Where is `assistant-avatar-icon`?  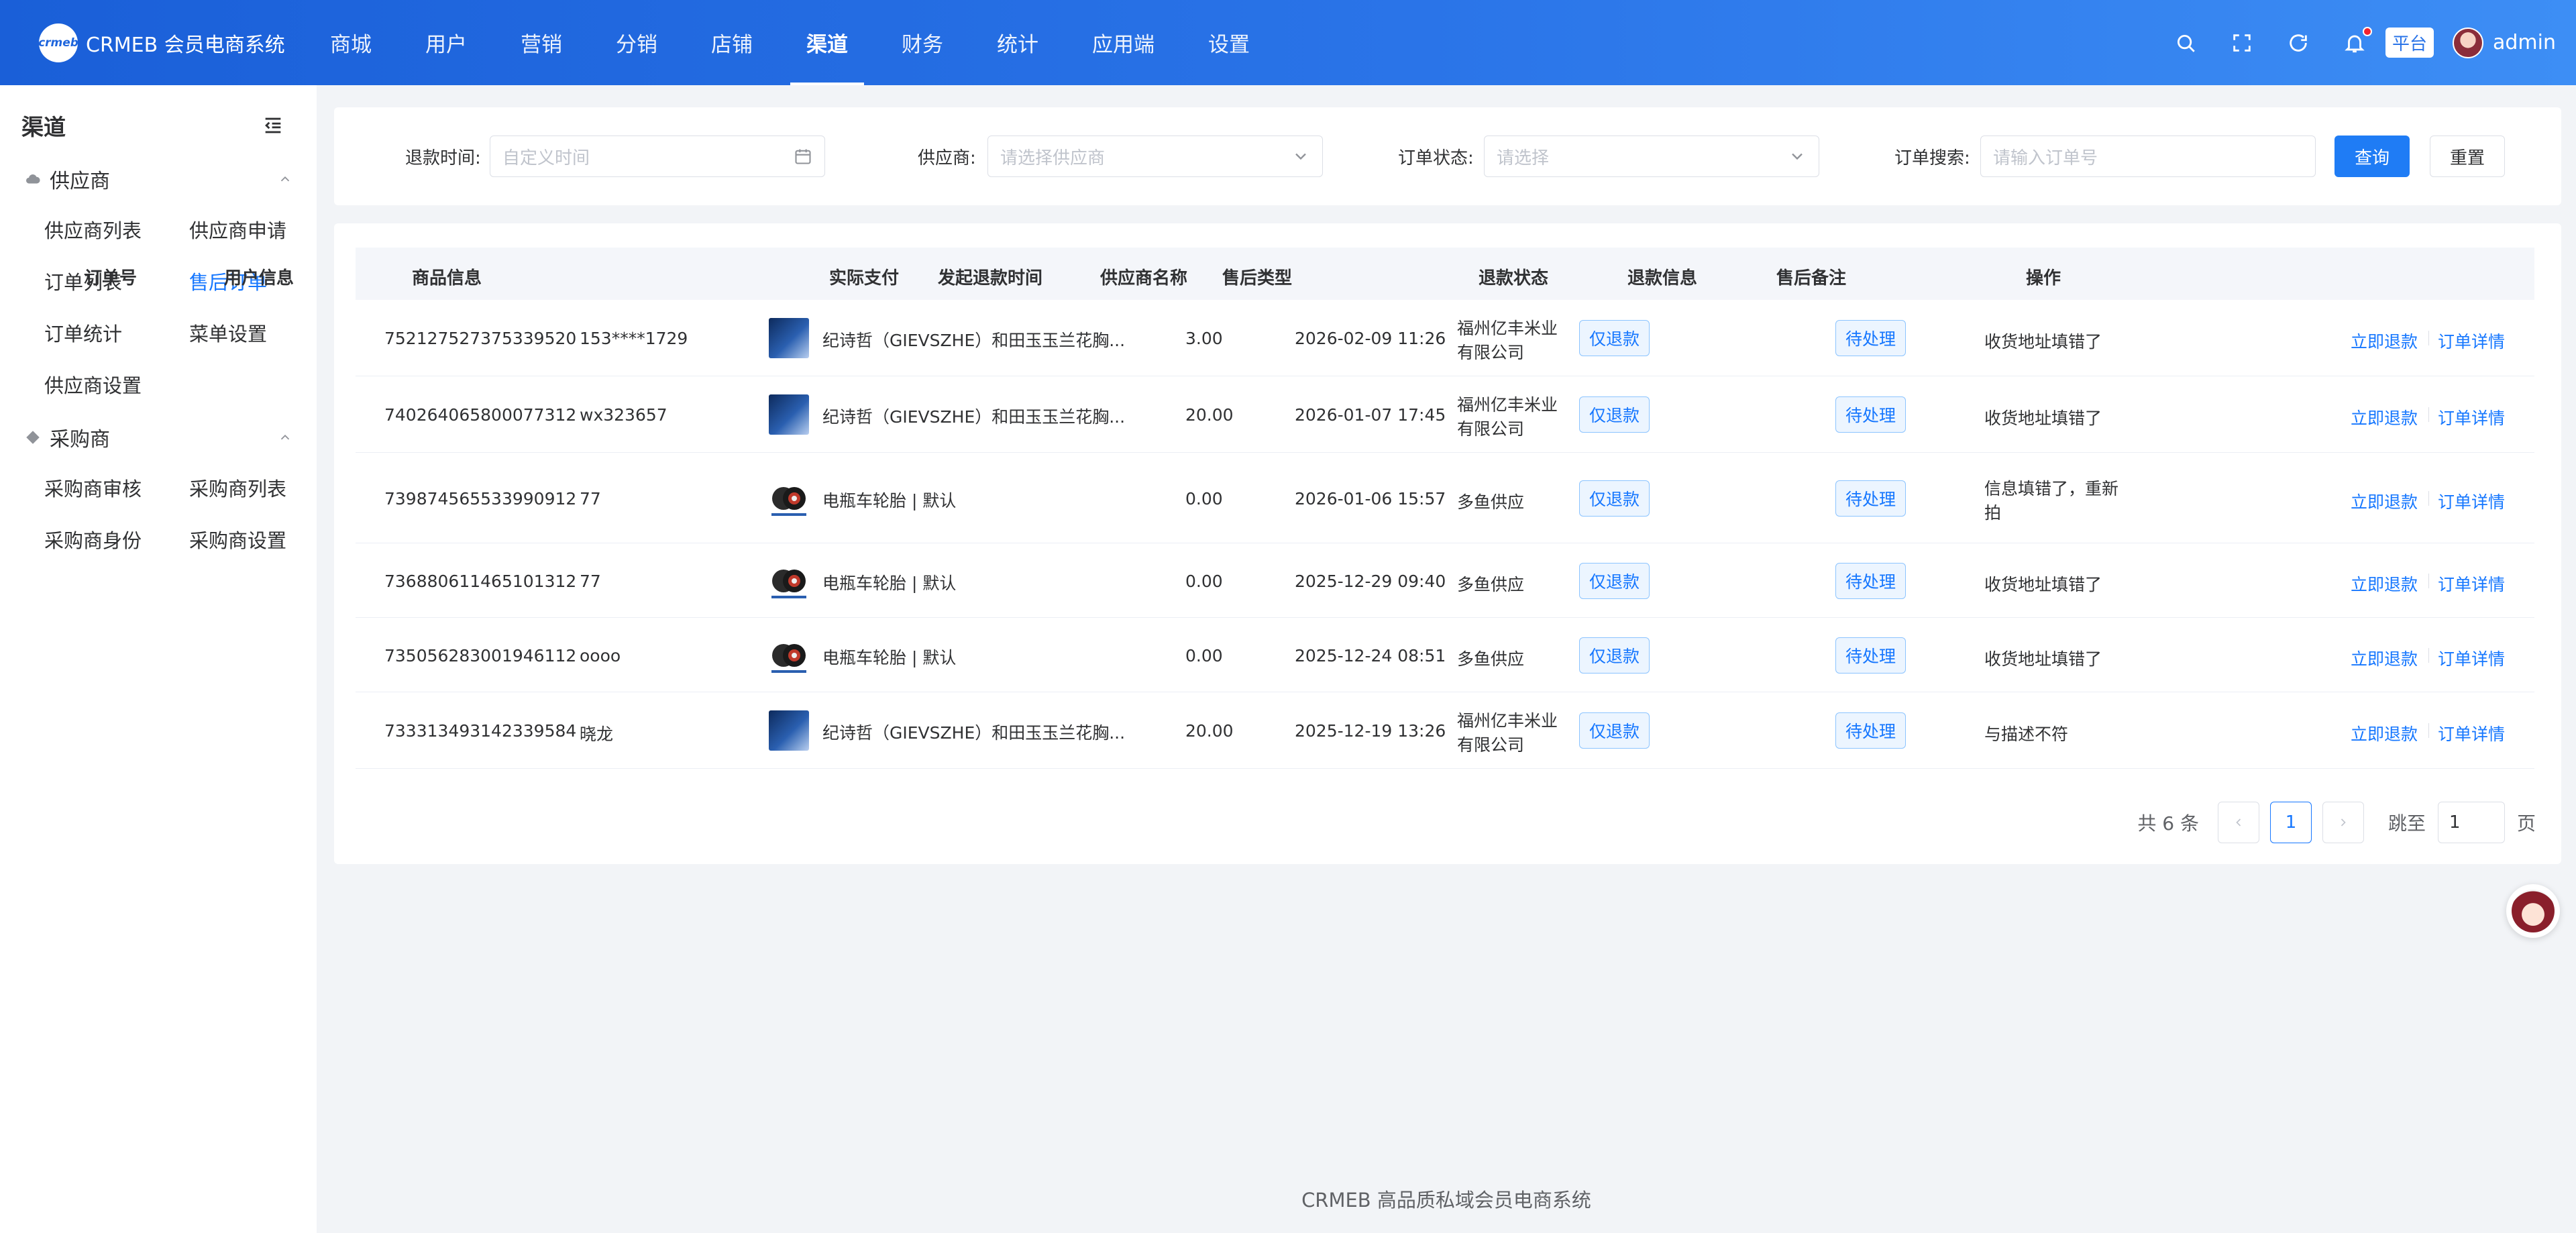 assistant-avatar-icon is located at coordinates (2533, 911).